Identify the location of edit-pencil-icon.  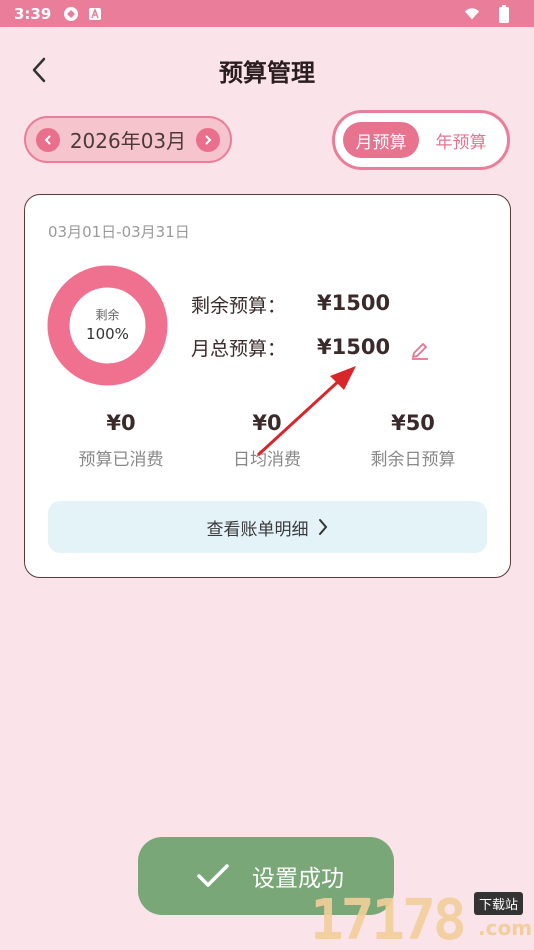
(420, 351).